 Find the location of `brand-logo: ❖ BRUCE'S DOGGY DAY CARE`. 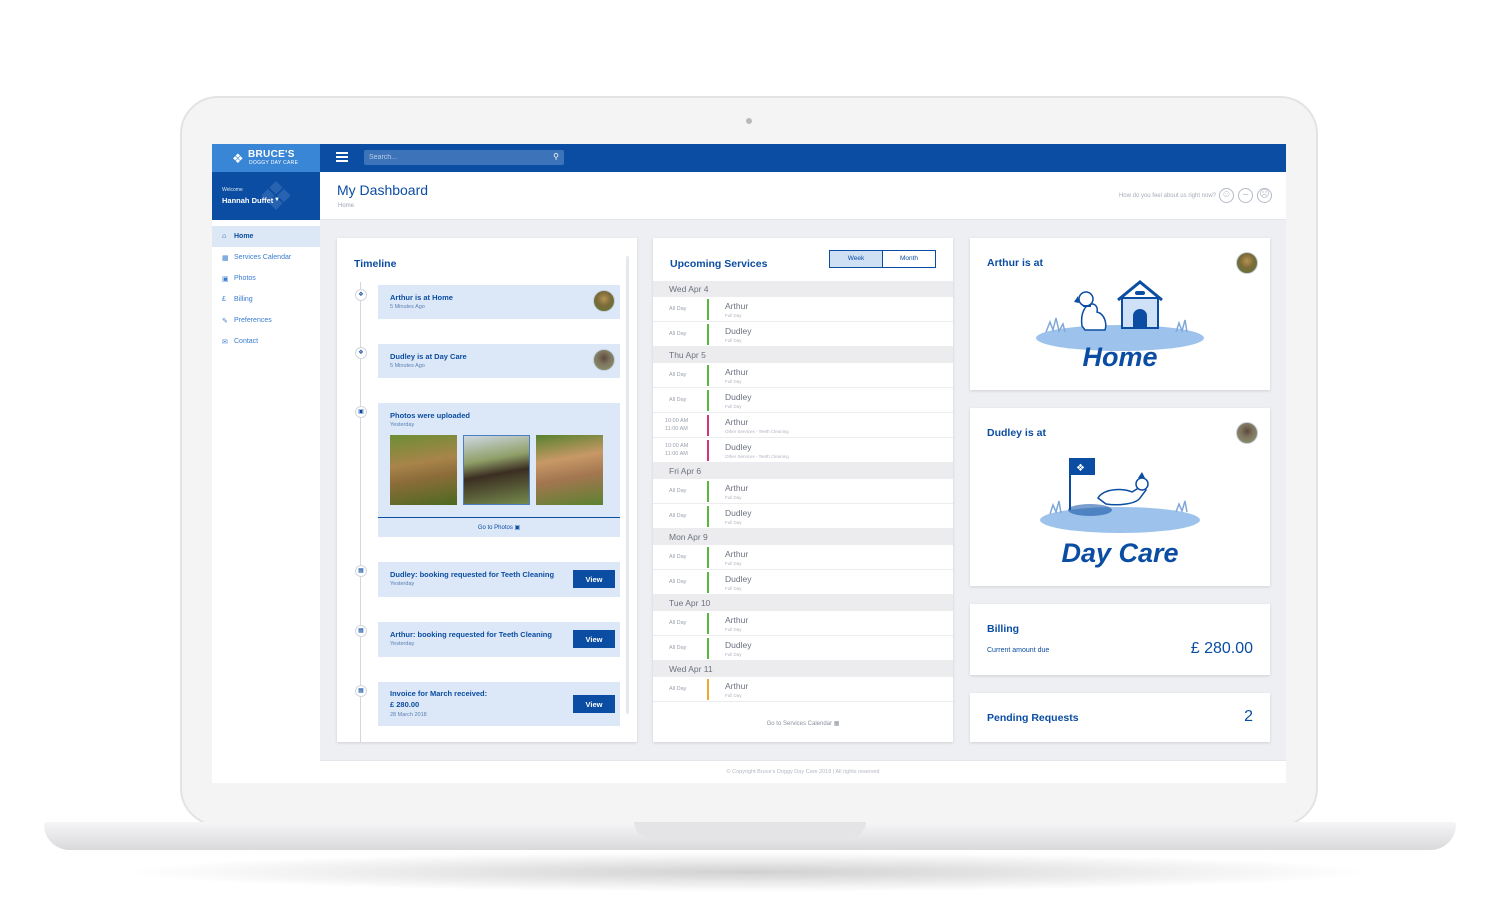

brand-logo: ❖ BRUCE'S DOGGY DAY CARE is located at coordinates (266, 158).